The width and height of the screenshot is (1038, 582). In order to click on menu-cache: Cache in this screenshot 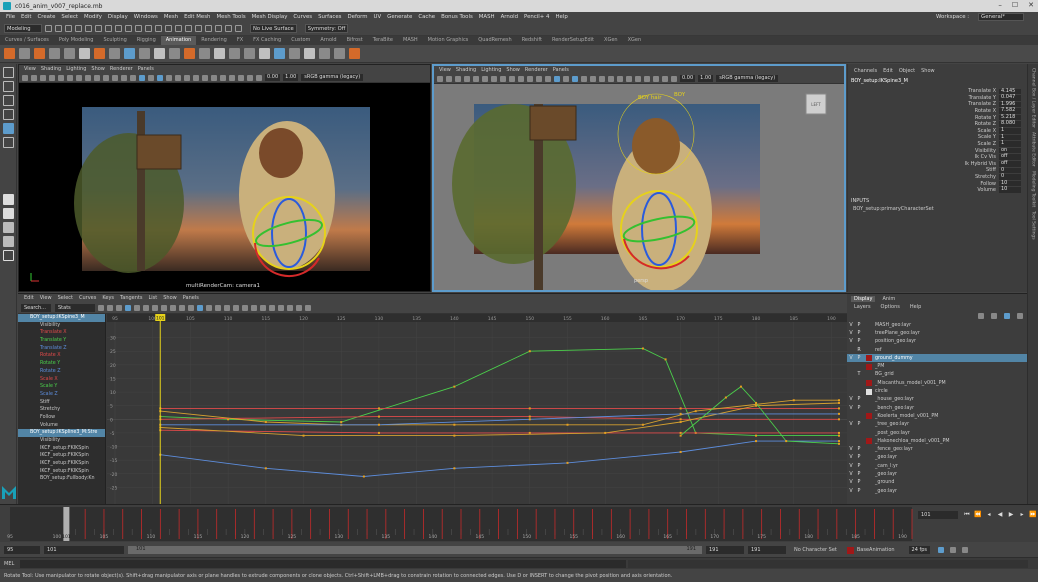, I will do `click(426, 17)`.